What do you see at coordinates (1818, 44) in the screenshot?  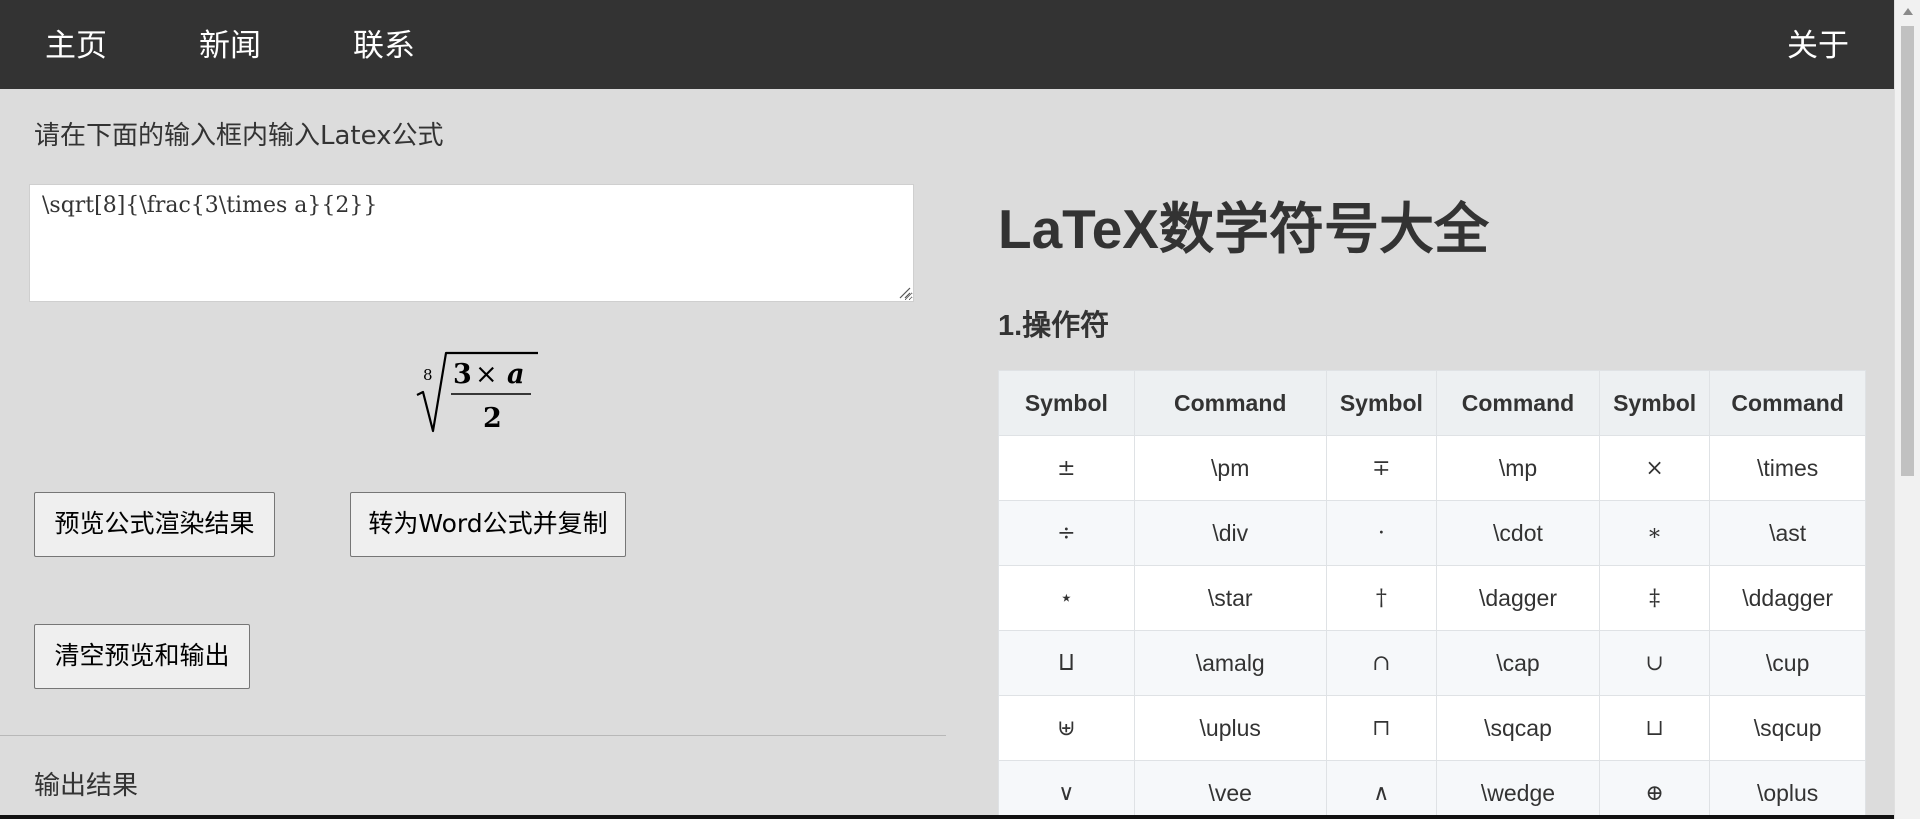 I see `nav-about: 关于` at bounding box center [1818, 44].